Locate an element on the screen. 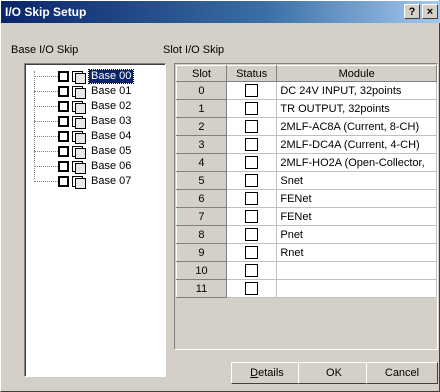 The height and width of the screenshot is (392, 440). tree-item-base: Base 06 is located at coordinates (83, 166).